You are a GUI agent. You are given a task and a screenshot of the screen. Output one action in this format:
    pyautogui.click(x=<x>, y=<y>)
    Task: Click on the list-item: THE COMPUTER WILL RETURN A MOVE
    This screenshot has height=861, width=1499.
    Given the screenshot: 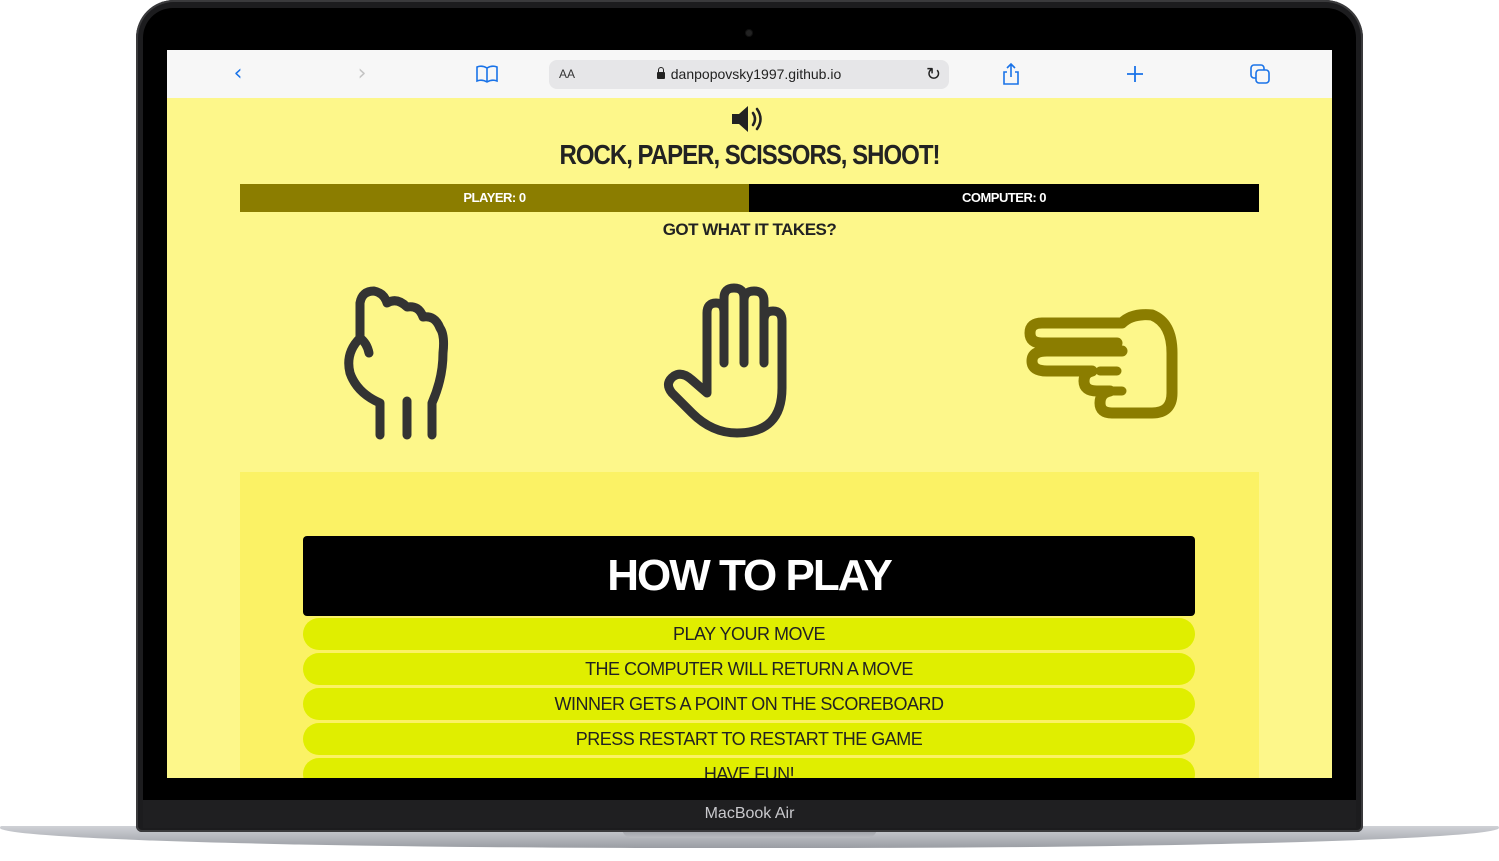 What is the action you would take?
    pyautogui.click(x=749, y=669)
    